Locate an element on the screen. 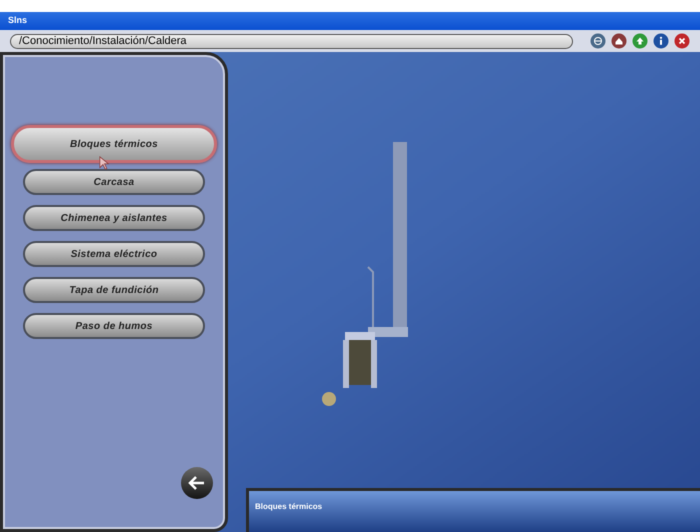 Image resolution: width=700 pixels, height=532 pixels. back-button is located at coordinates (197, 483).